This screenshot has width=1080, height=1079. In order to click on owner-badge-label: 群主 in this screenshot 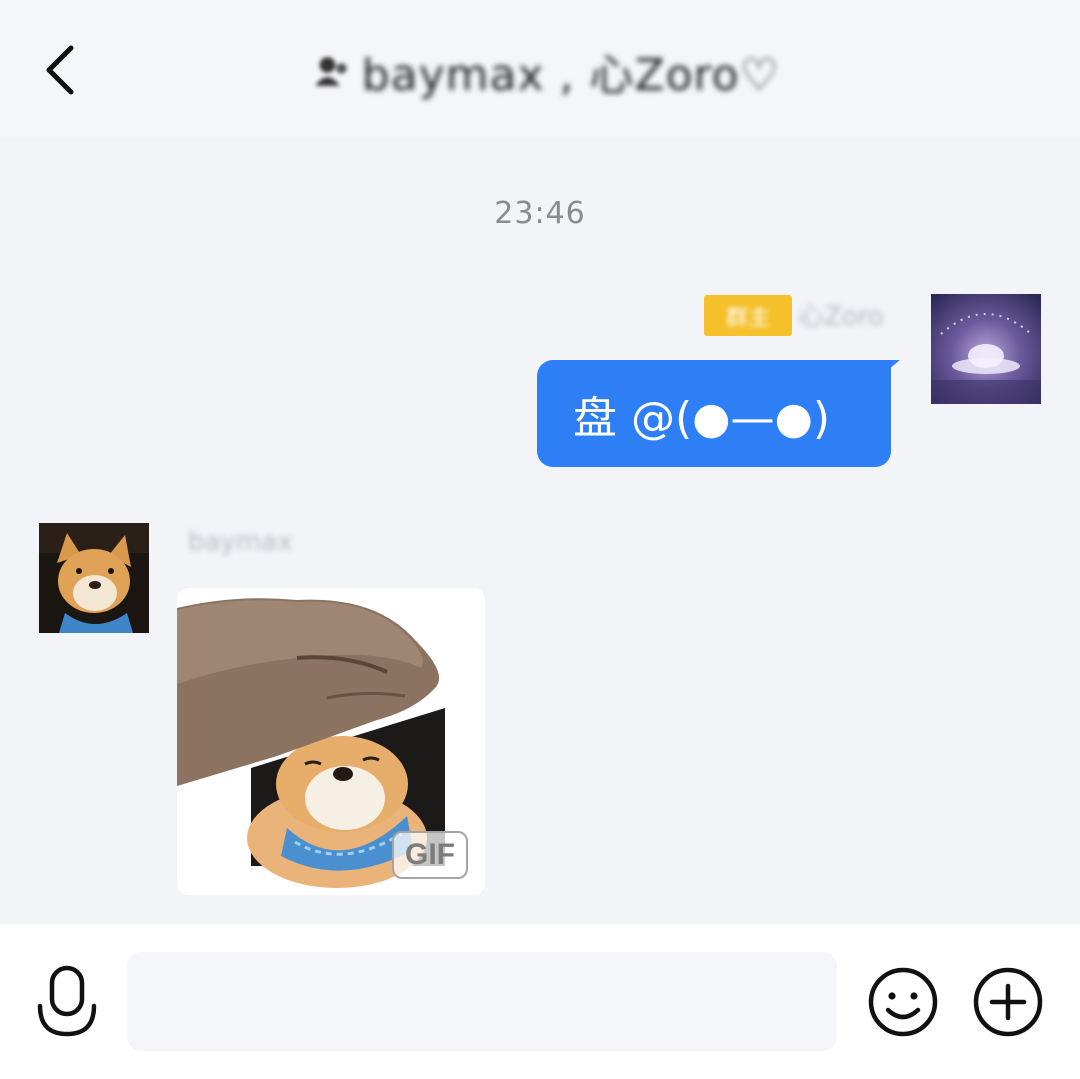, I will do `click(747, 318)`.